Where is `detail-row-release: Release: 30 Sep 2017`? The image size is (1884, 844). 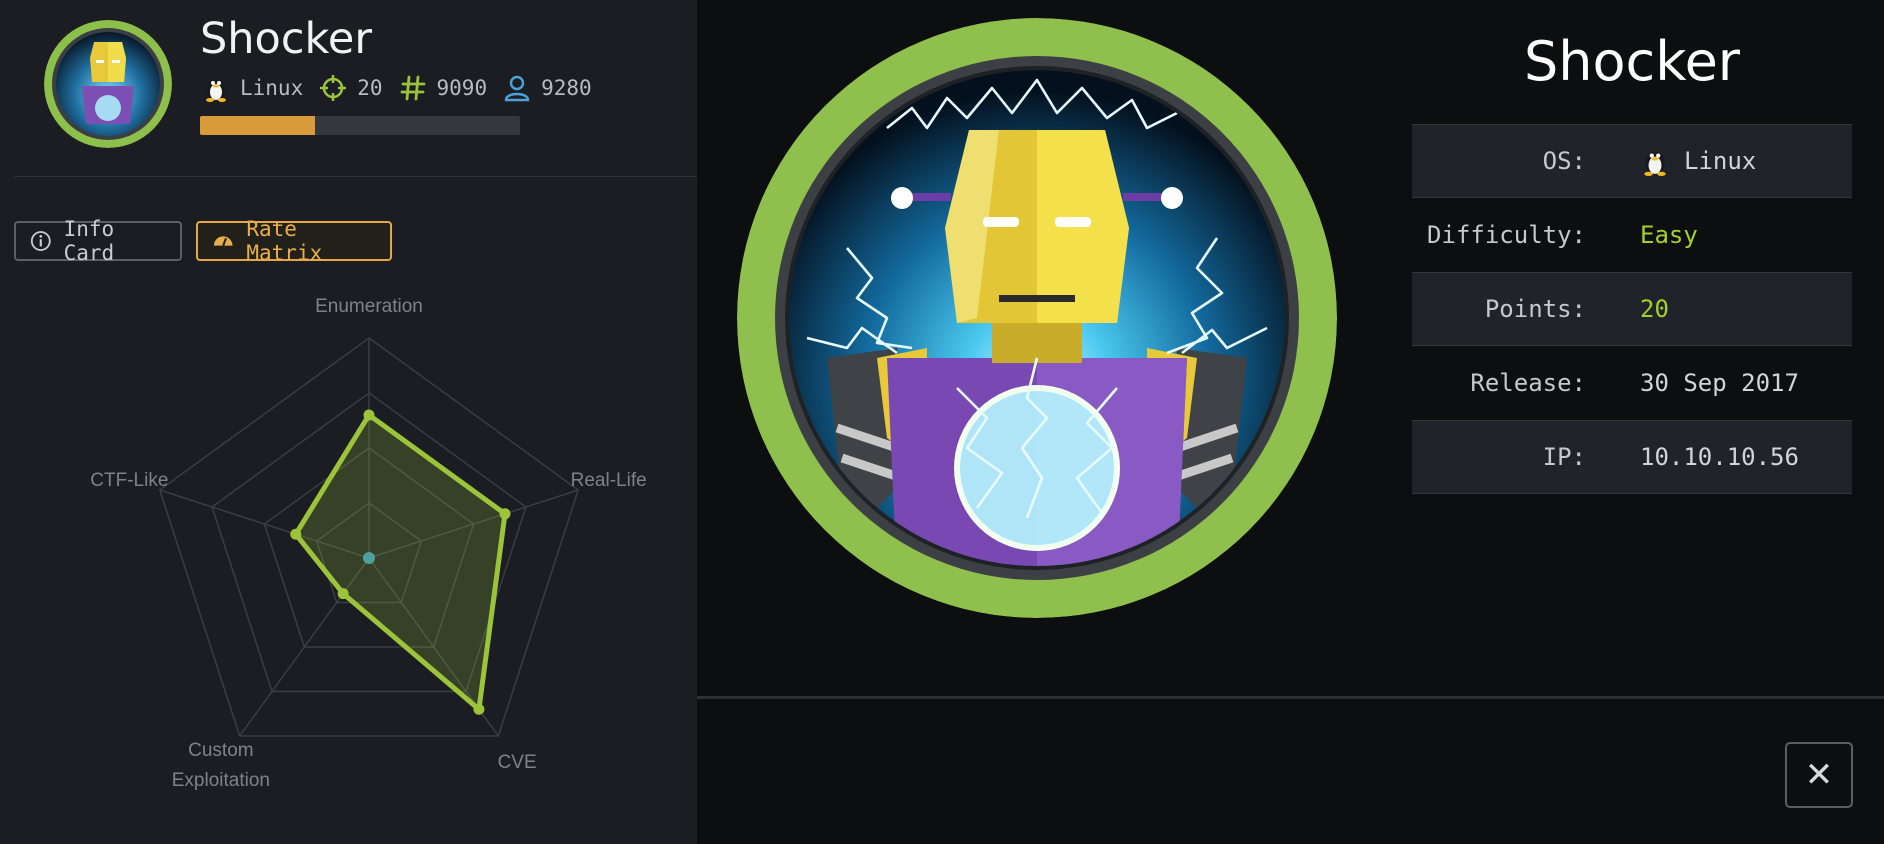 detail-row-release: Release: 30 Sep 2017 is located at coordinates (1632, 383).